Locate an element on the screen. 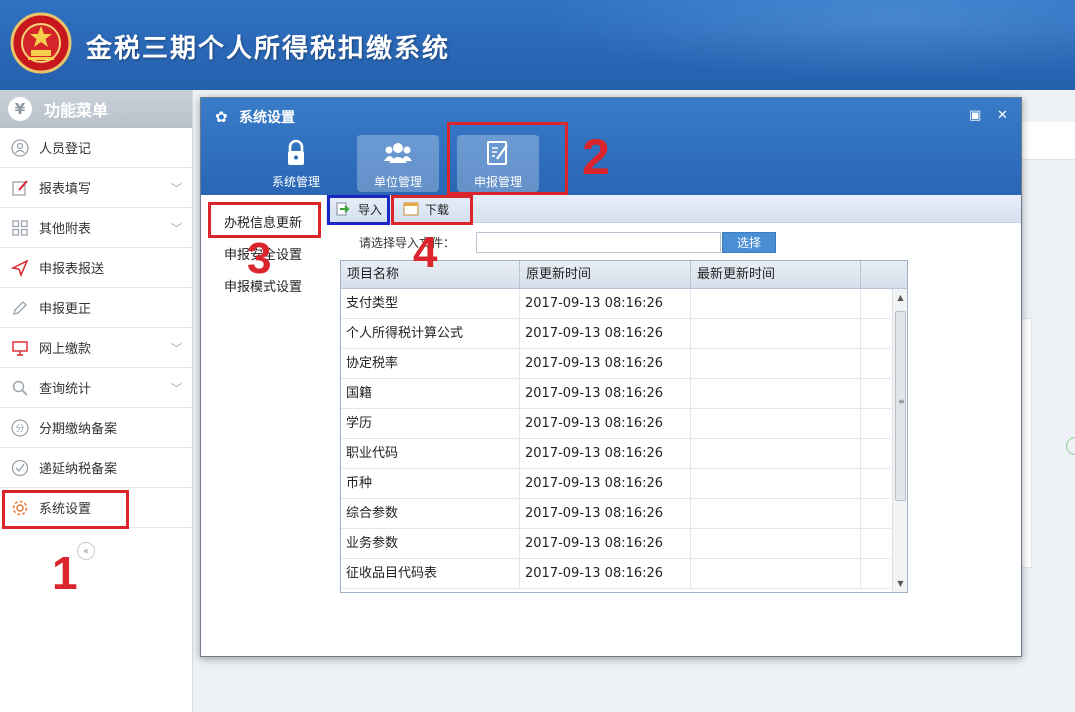 This screenshot has width=1075, height=712. sidebar-item-other-schedules: 其他附表 ﹀ is located at coordinates (96, 228).